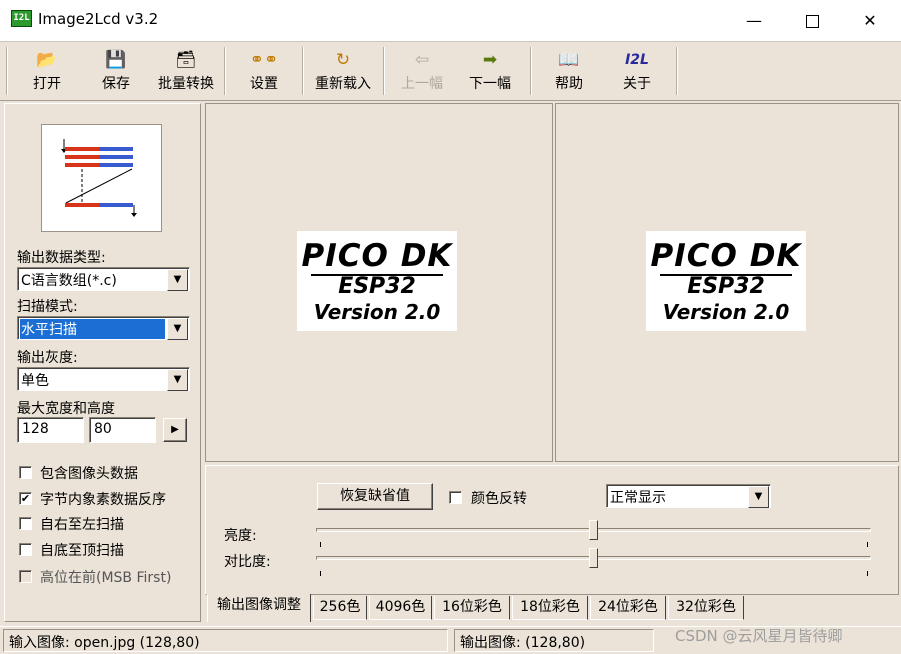  I want to click on right-to-left-checkbox, so click(25, 523).